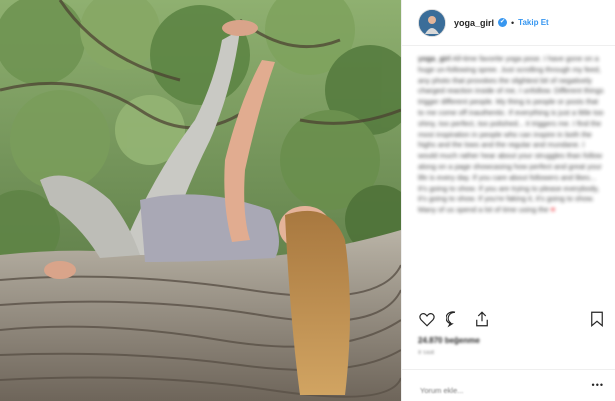 The height and width of the screenshot is (401, 615). Describe the element at coordinates (434, 58) in the screenshot. I see `caption-username: yoga_girl` at that location.